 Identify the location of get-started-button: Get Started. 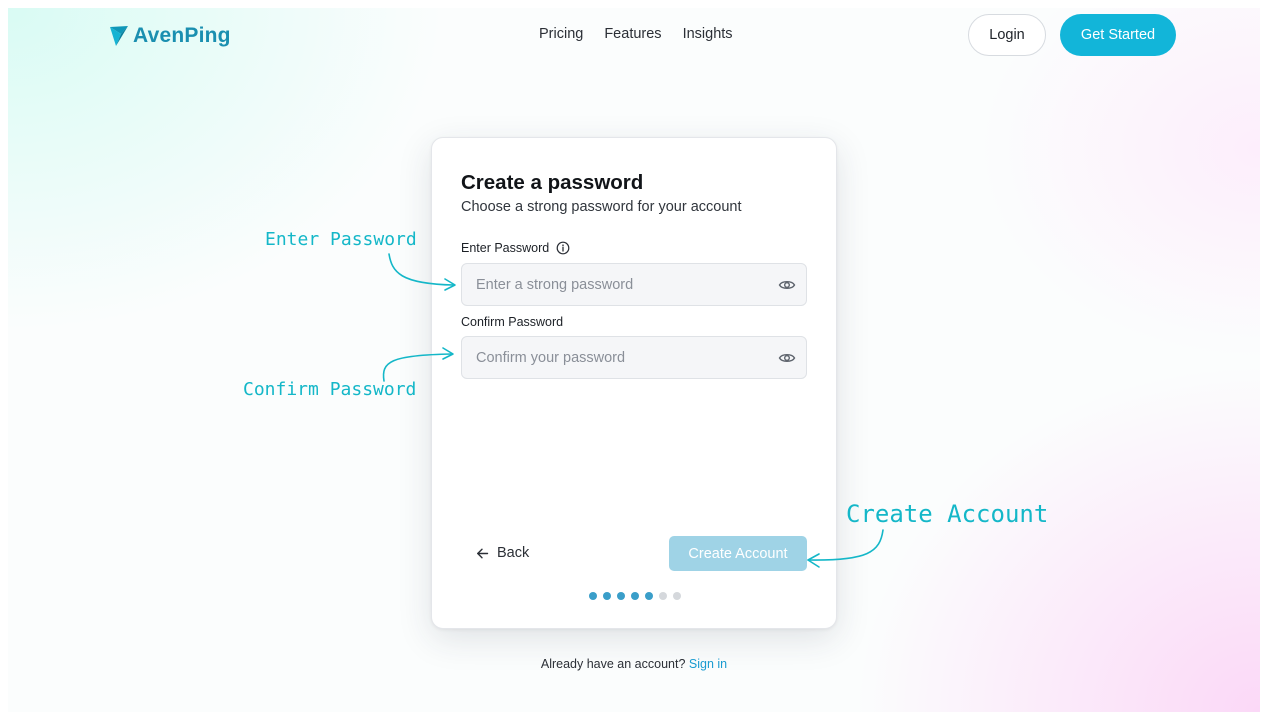
(1118, 35).